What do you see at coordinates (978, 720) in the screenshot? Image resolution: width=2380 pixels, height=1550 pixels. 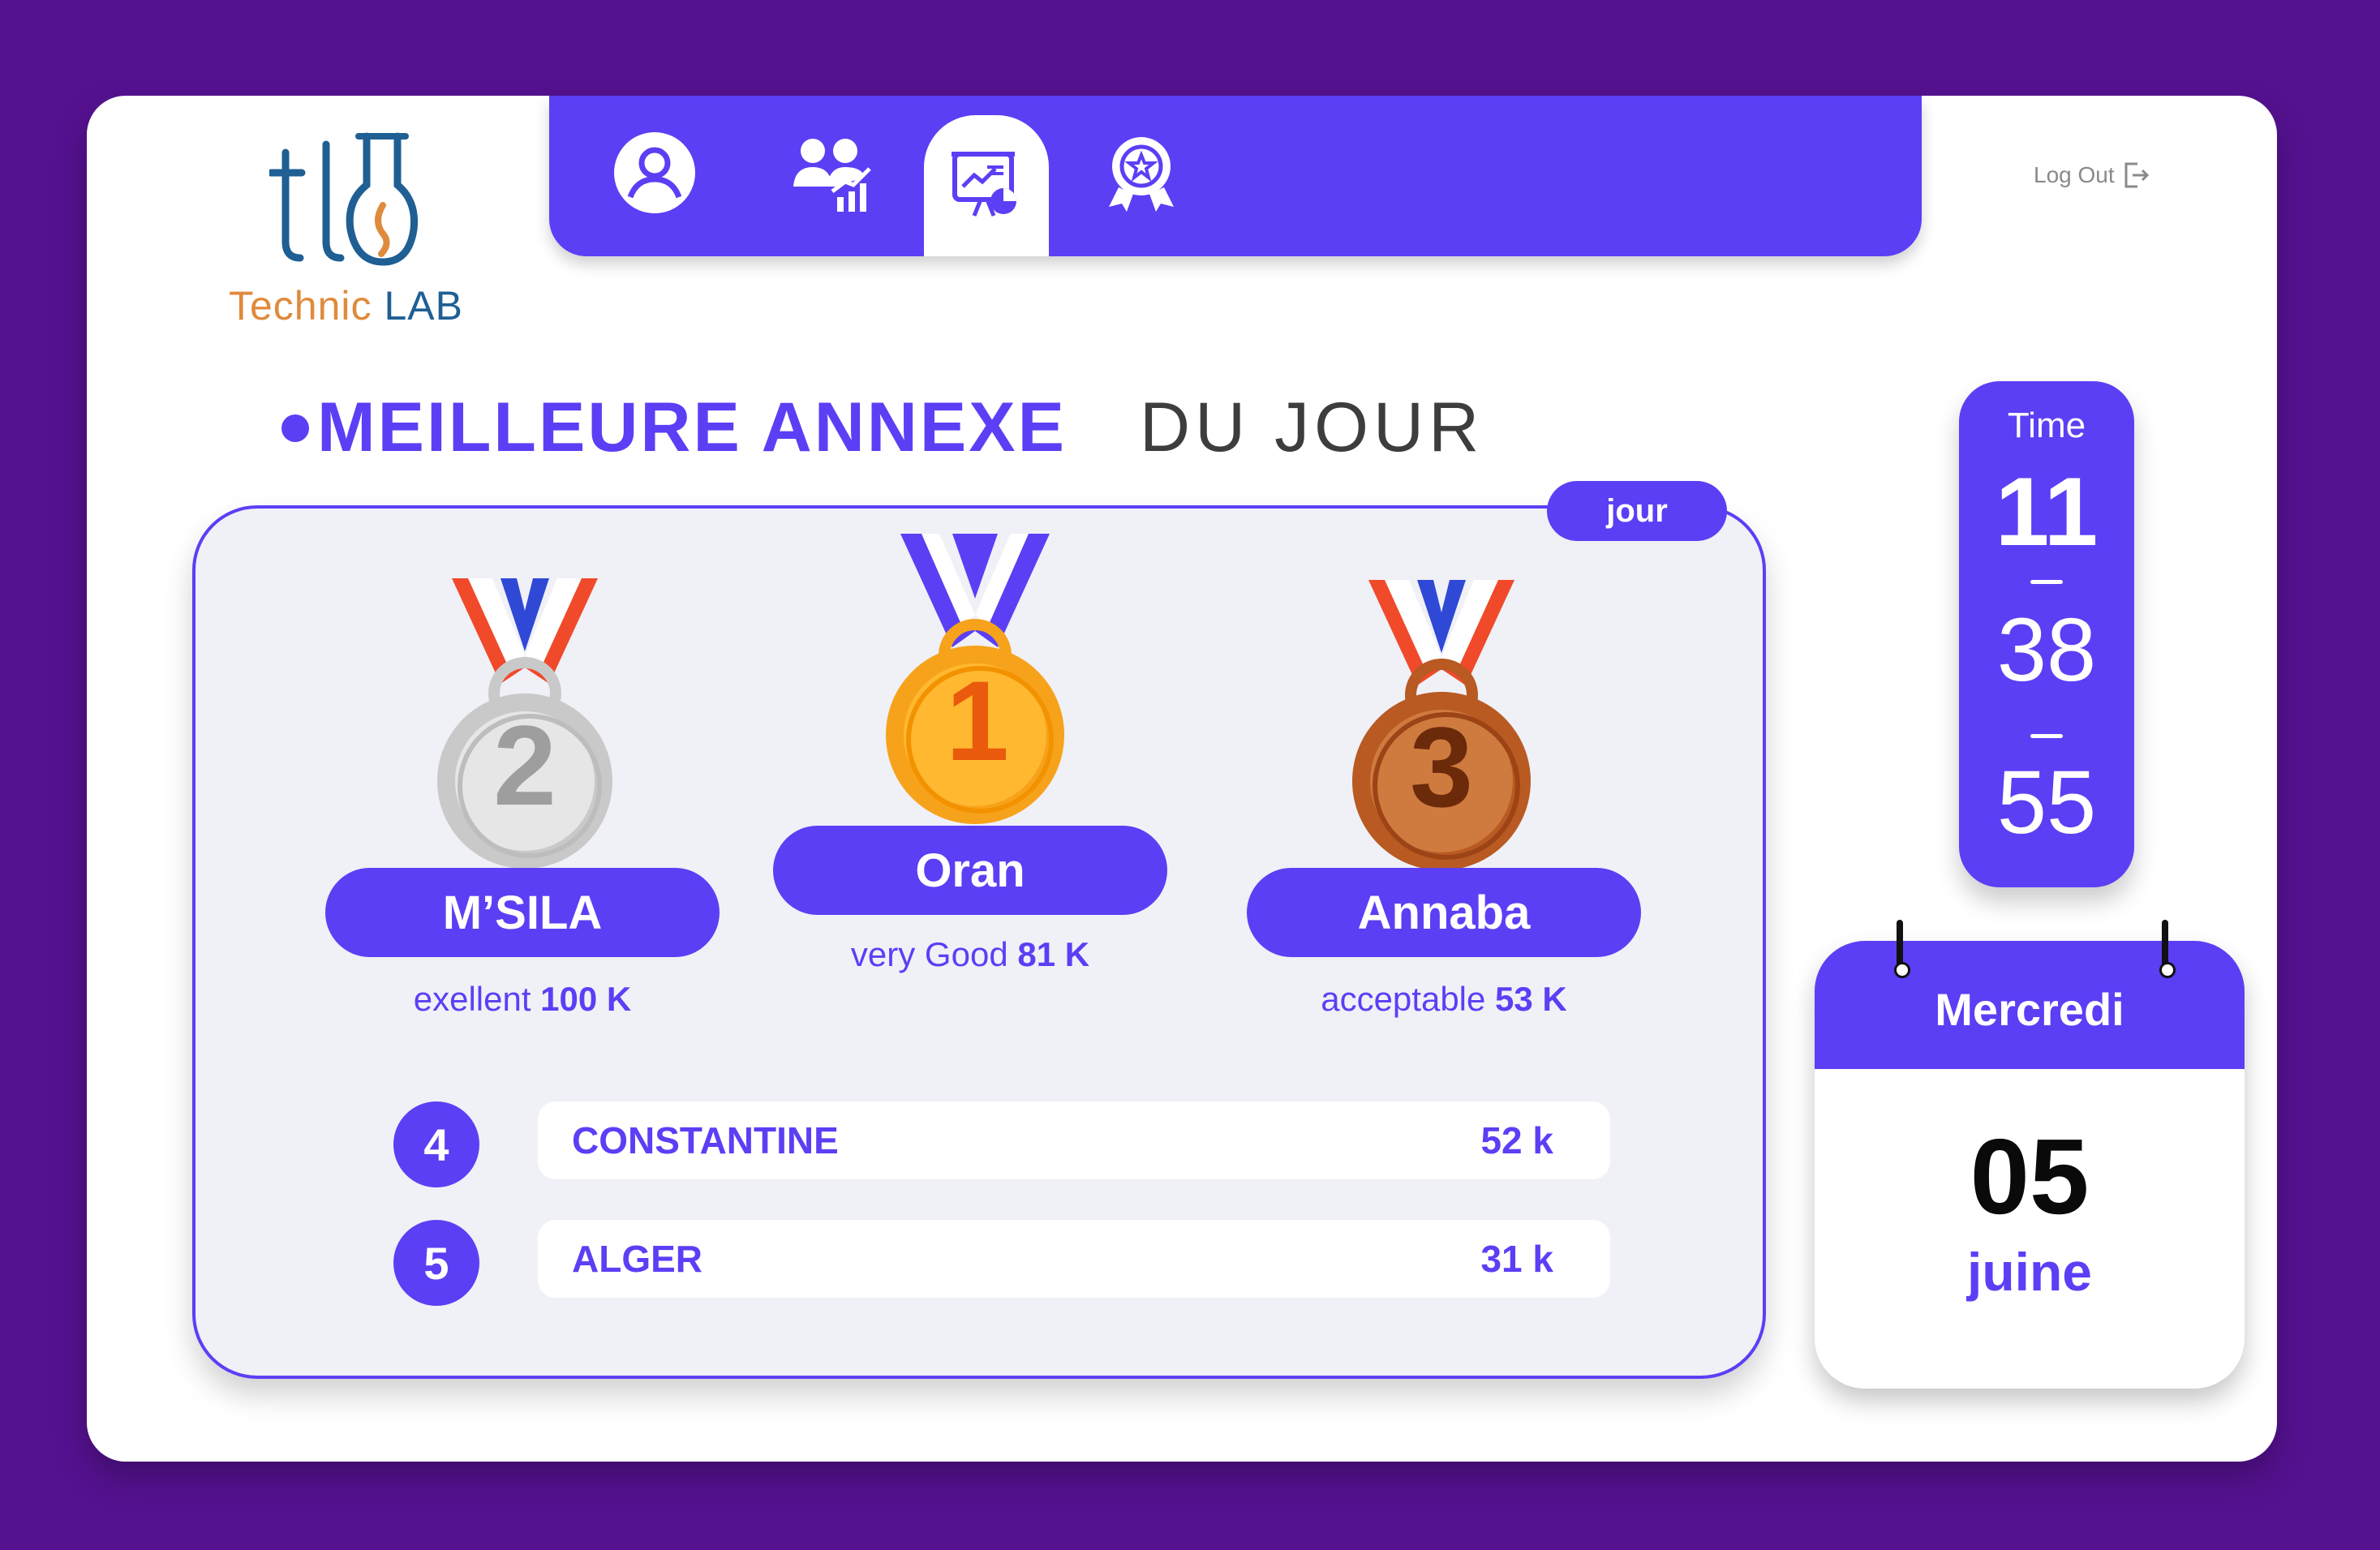 I see `gold-medal-number: 1` at bounding box center [978, 720].